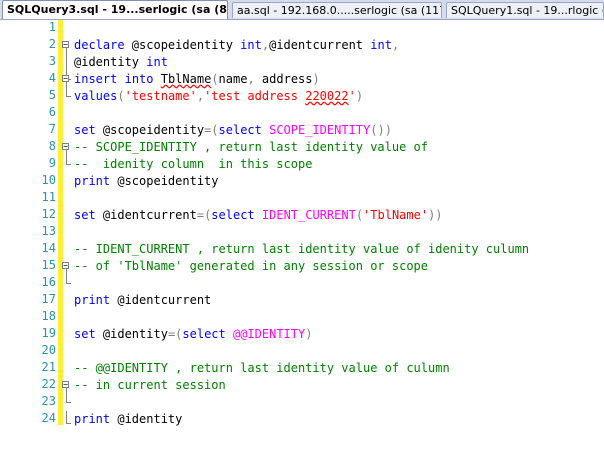 This screenshot has height=461, width=604. Describe the element at coordinates (96, 79) in the screenshot. I see `keyword: insert` at that location.